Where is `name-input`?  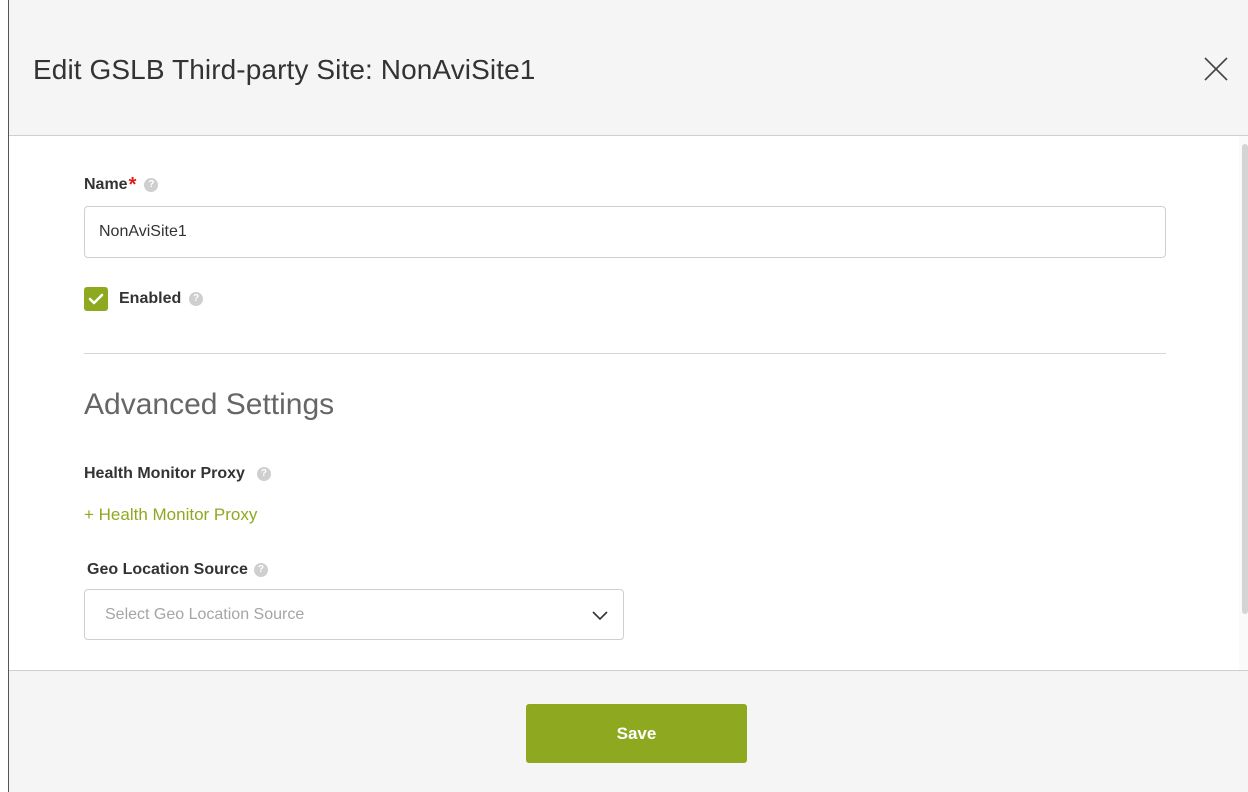 name-input is located at coordinates (625, 232).